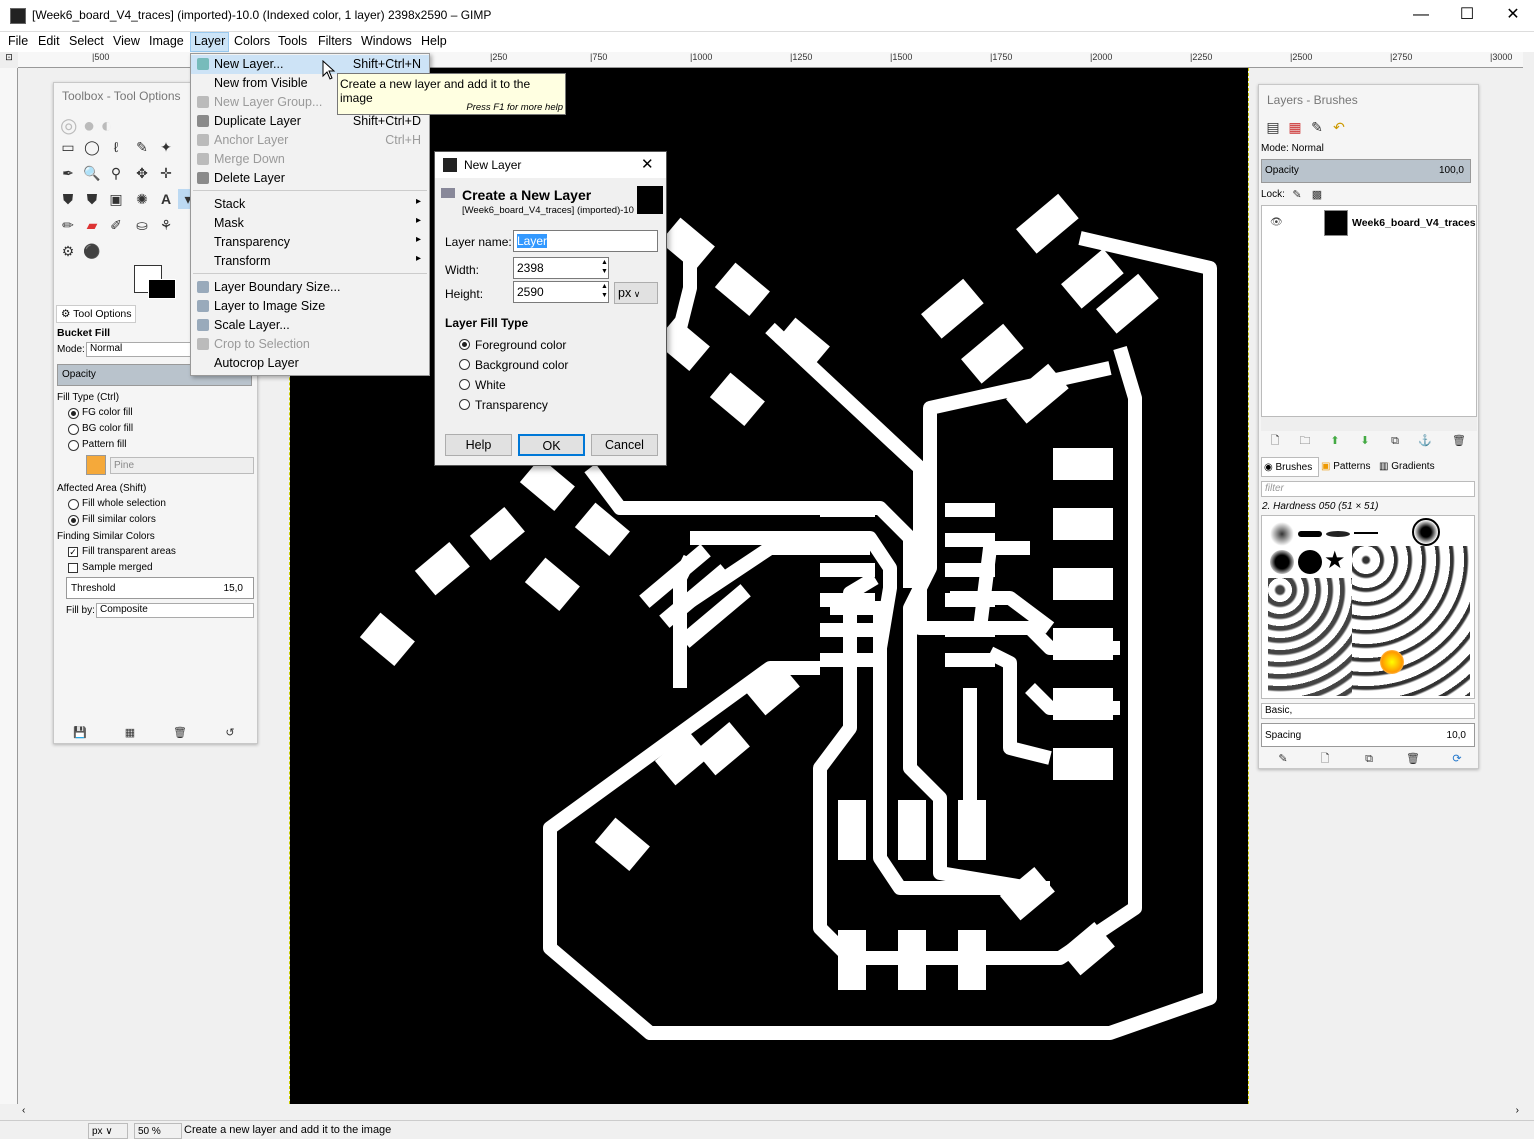 The width and height of the screenshot is (1534, 1139). I want to click on anchor-layer-icon: ⚓, so click(1425, 441).